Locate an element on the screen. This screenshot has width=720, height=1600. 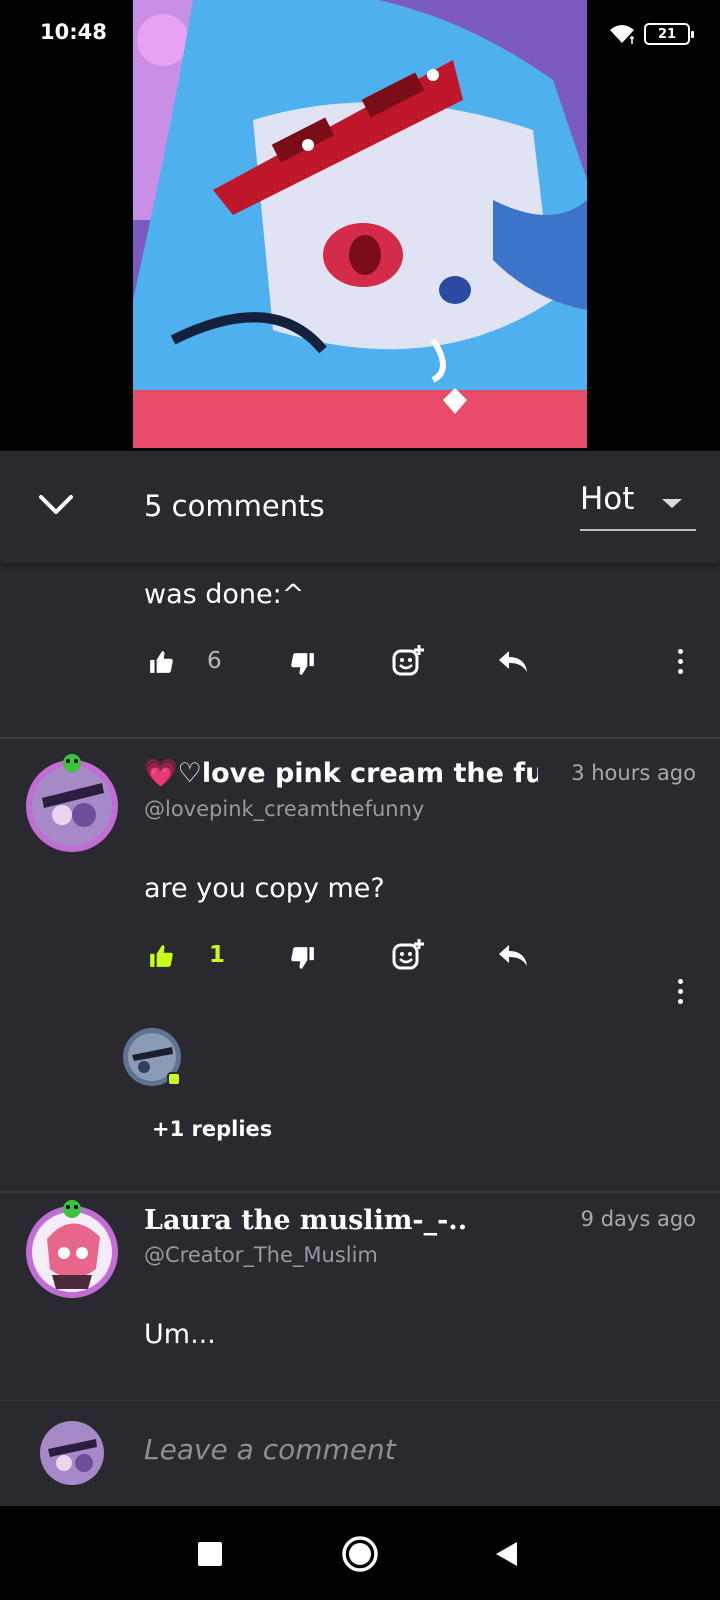
system-nav-bar is located at coordinates (360, 1553).